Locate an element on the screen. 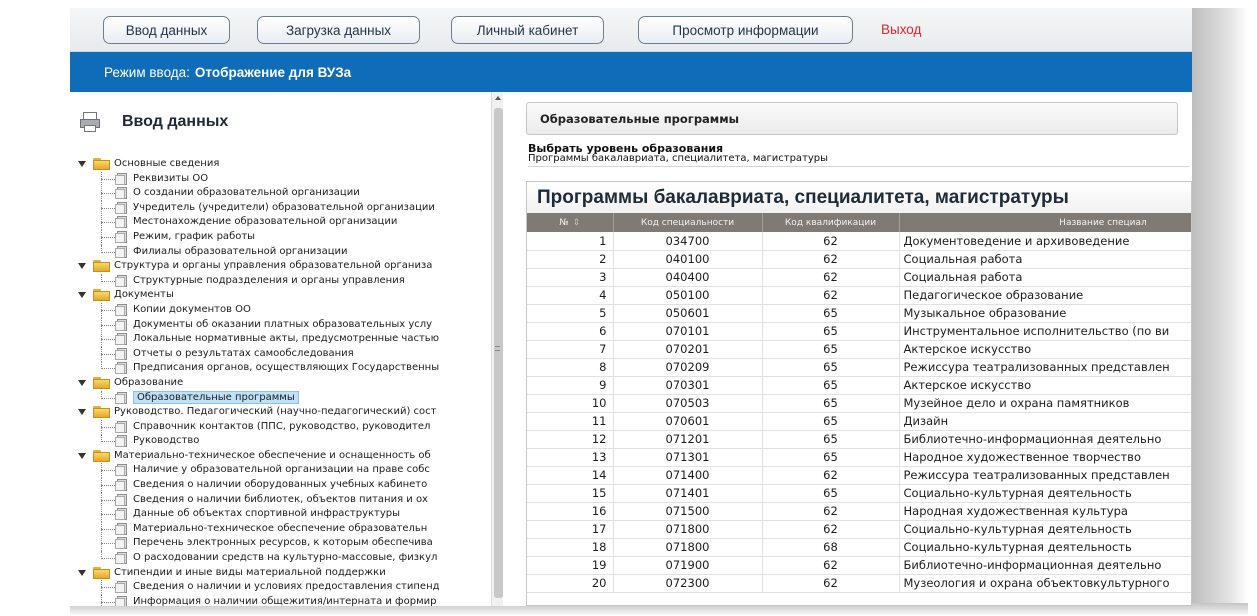  cell-specialty-code: 071800 is located at coordinates (688, 547).